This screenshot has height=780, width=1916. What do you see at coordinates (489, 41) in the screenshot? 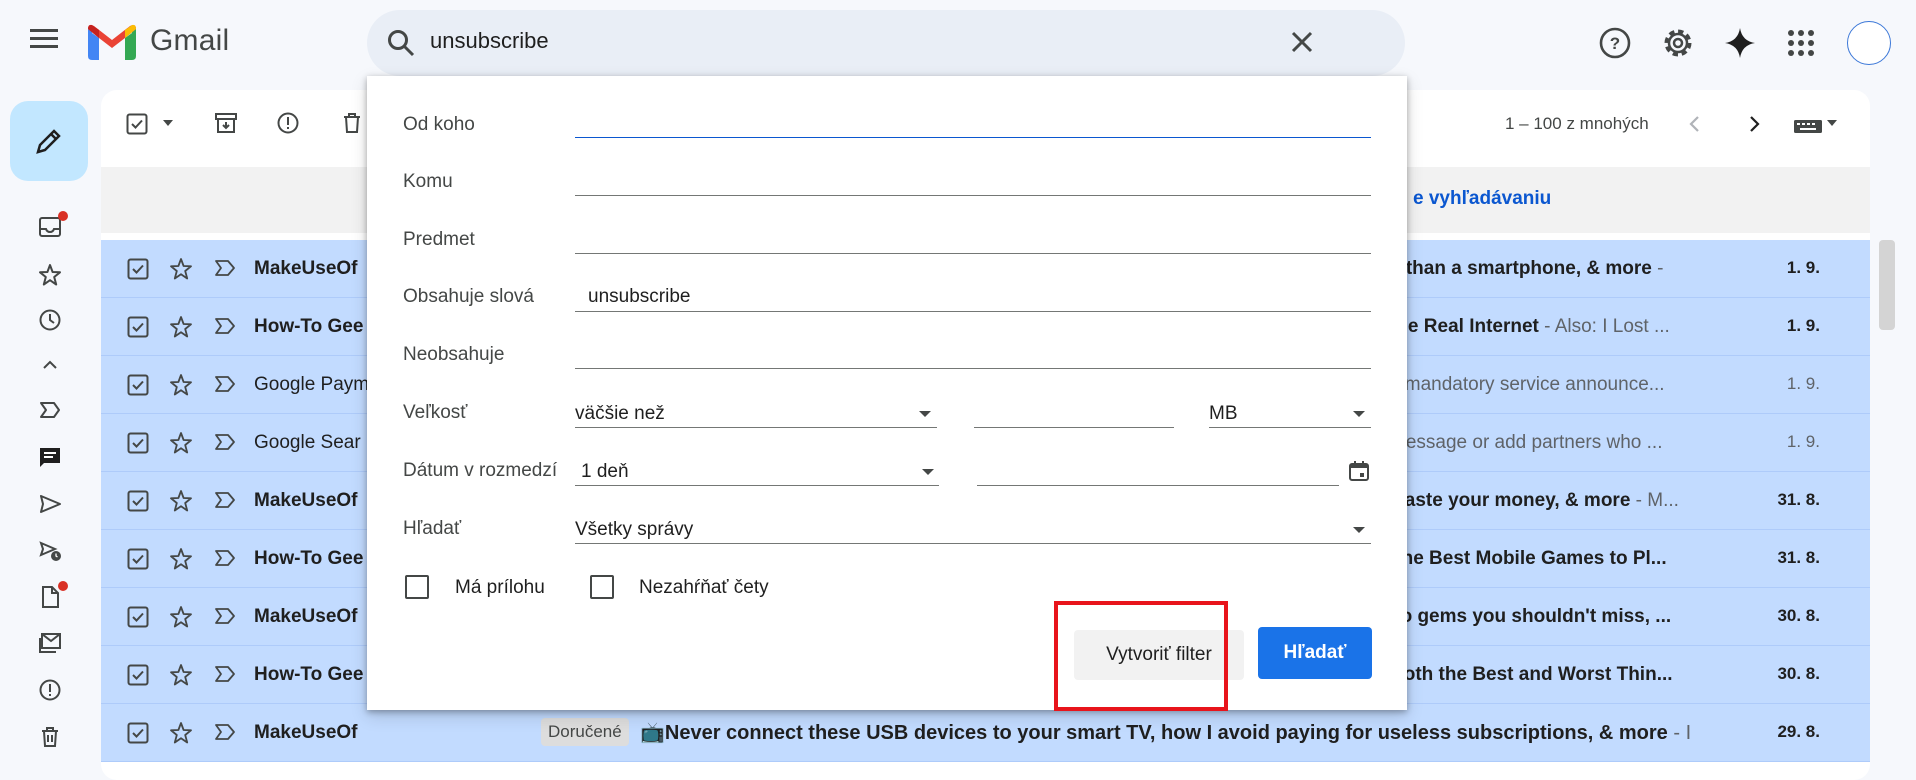
I see `search-input: unsubscribe` at bounding box center [489, 41].